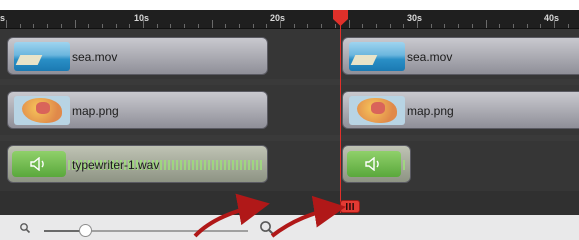  What do you see at coordinates (460, 110) in the screenshot?
I see `clip-map-right: map.png` at bounding box center [460, 110].